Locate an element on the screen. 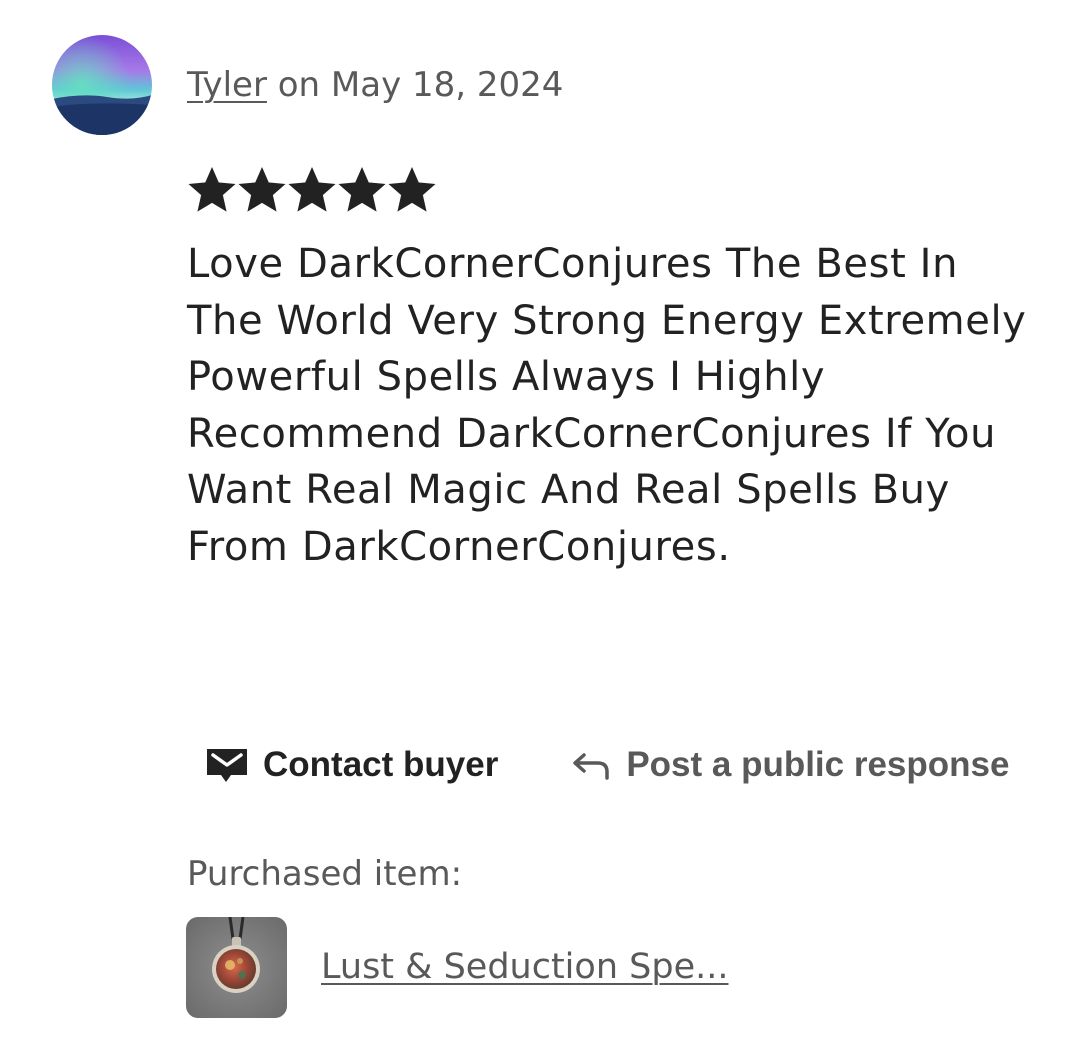 This screenshot has height=1064, width=1080. aurora-avatar-image is located at coordinates (102, 85).